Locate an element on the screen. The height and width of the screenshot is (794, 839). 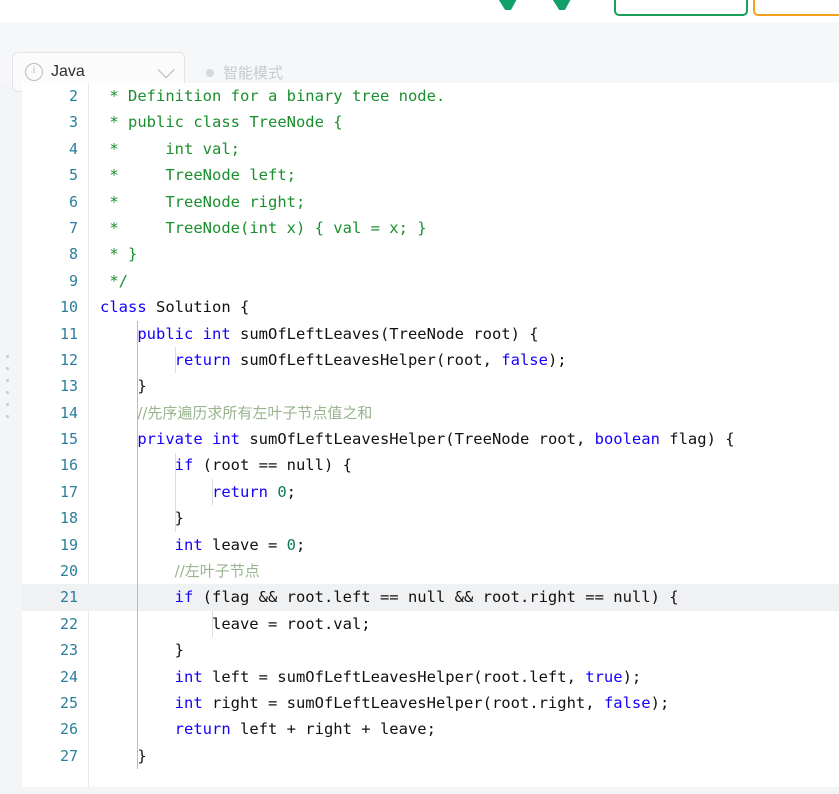
line-number: 24 is located at coordinates (68, 676).